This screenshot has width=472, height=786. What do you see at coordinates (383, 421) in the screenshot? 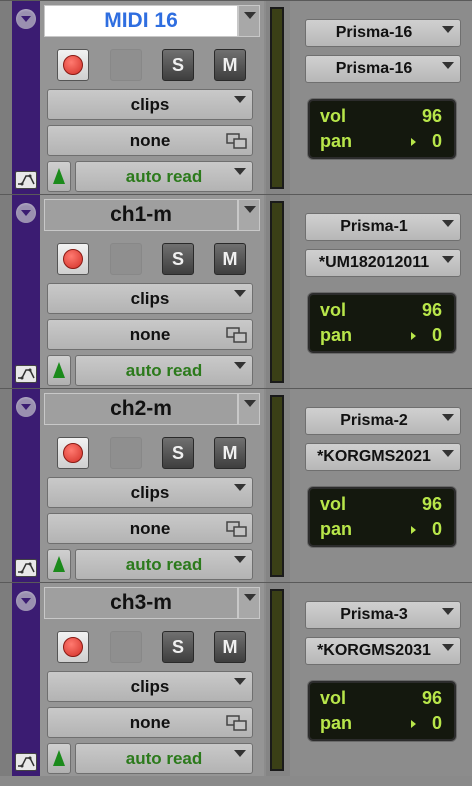
I see `output-selector: Prisma-2` at bounding box center [383, 421].